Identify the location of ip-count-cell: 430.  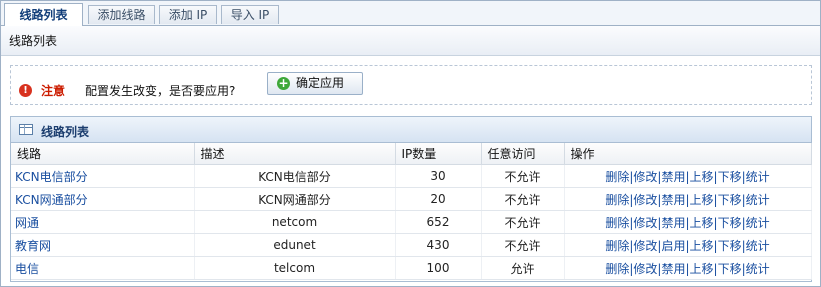
(438, 245).